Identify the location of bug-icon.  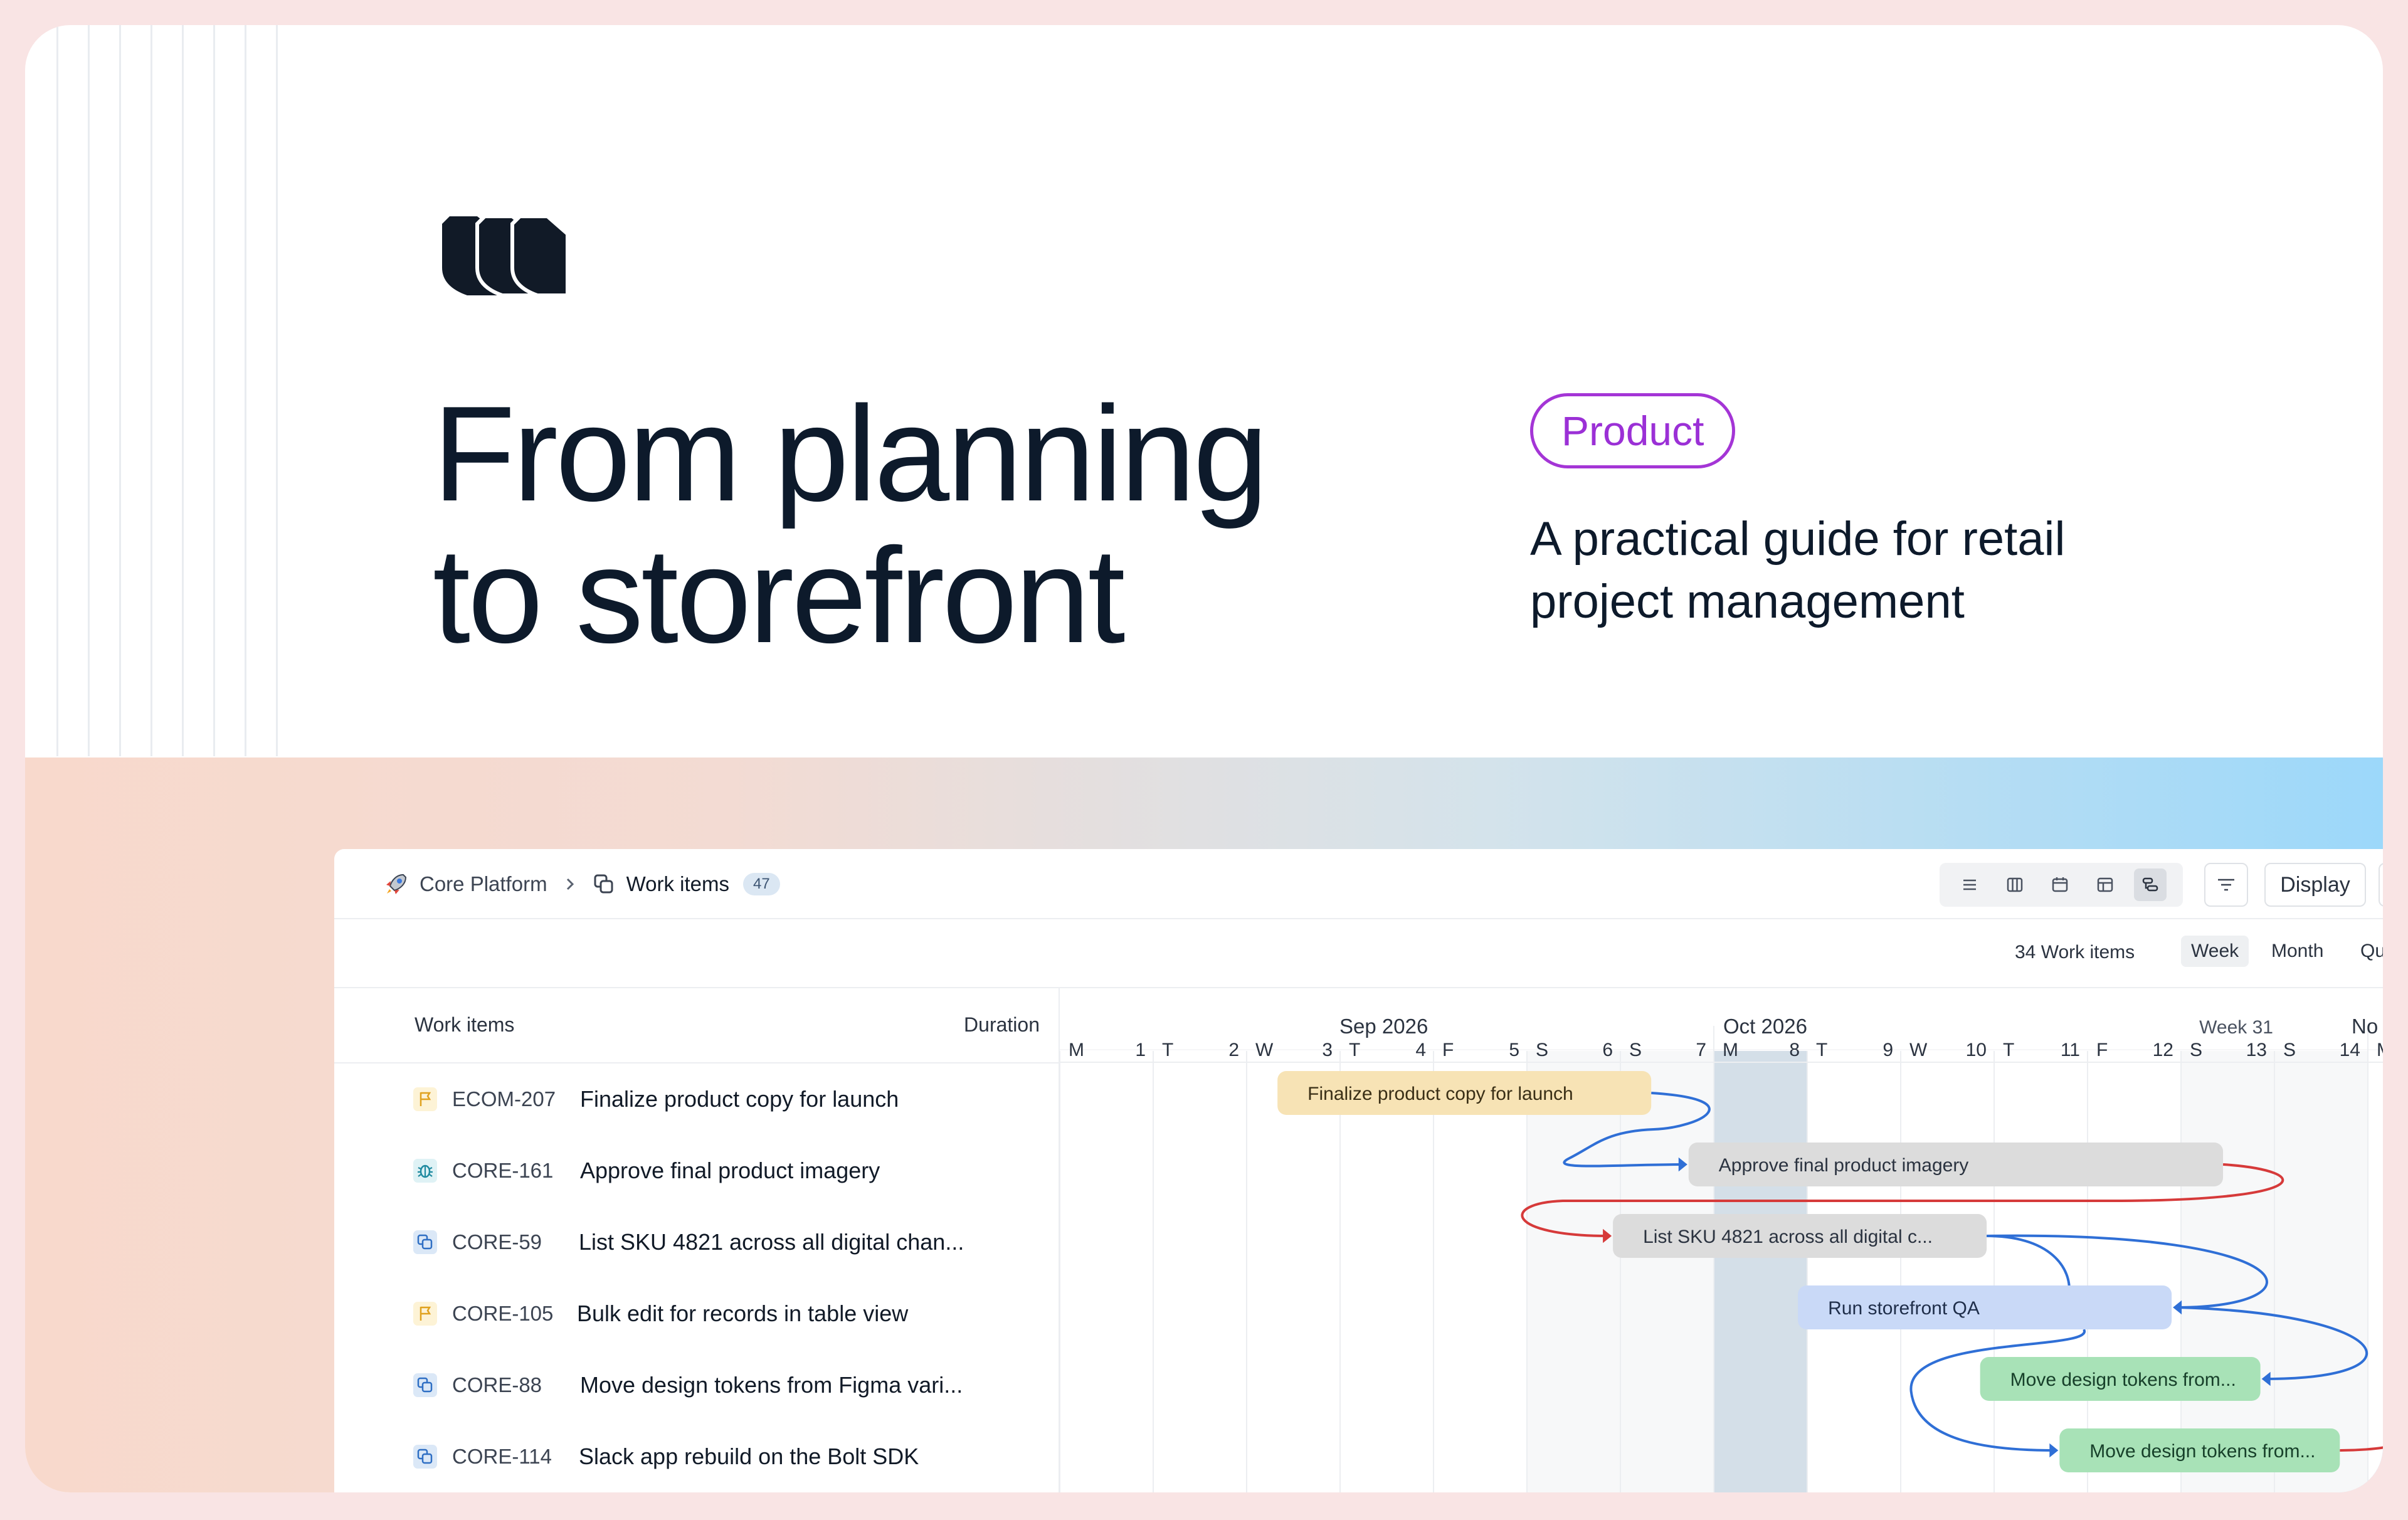
(425, 1171).